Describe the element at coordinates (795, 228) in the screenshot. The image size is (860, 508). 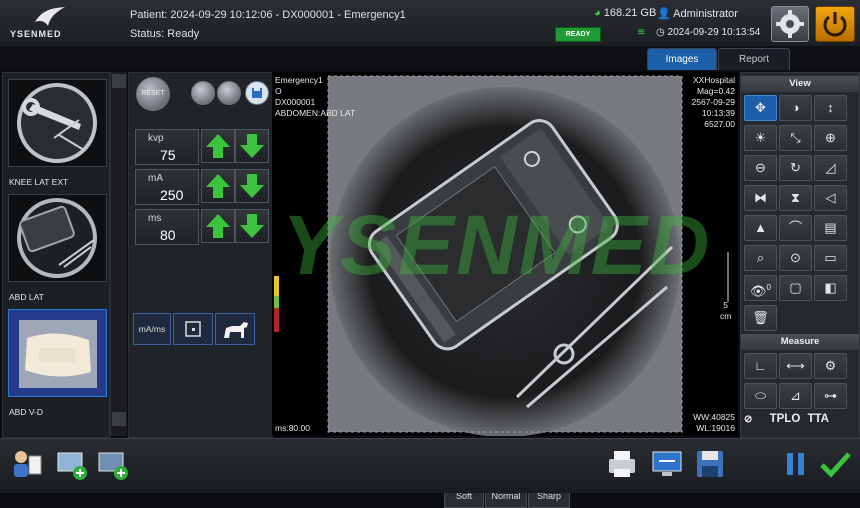
I see `arch-tool: ⌒` at that location.